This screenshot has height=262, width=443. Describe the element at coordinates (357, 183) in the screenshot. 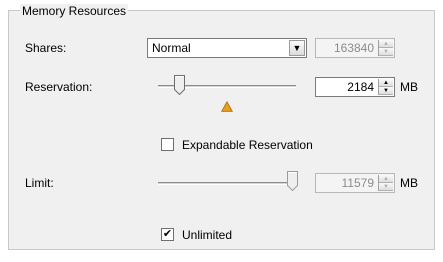

I see `limit-value: 11579` at that location.